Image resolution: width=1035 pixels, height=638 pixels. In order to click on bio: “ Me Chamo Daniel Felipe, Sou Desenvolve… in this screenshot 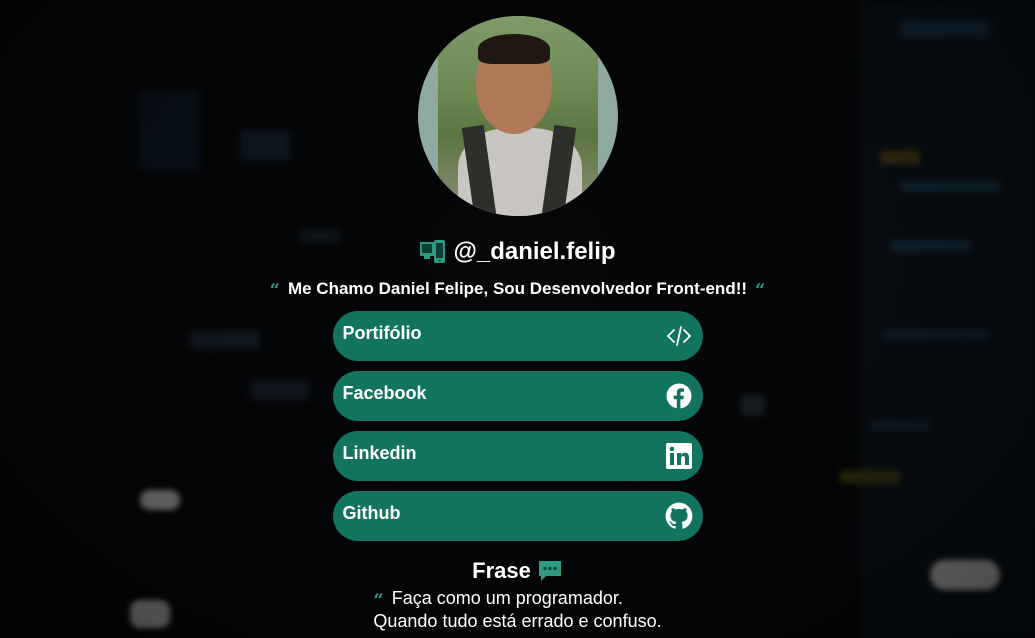, I will do `click(518, 289)`.